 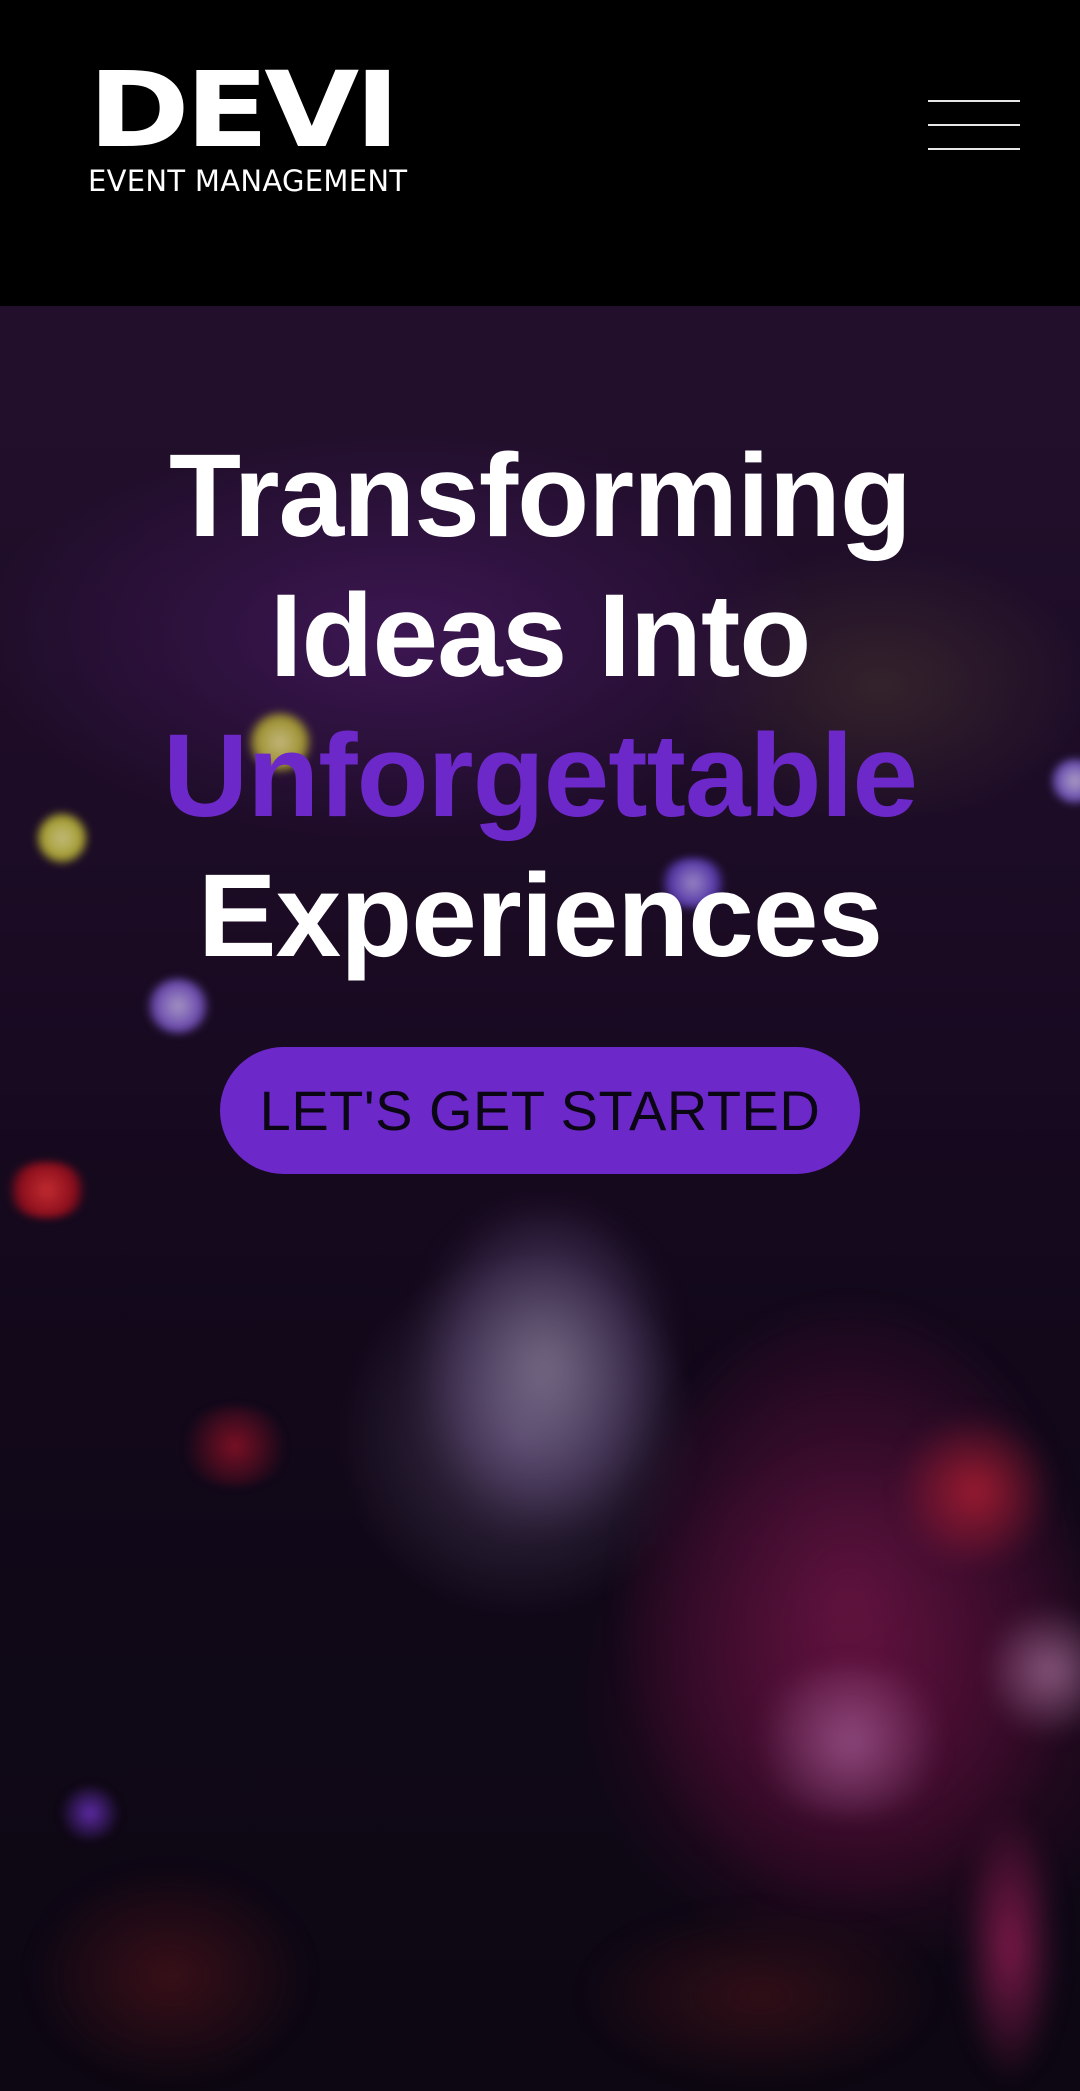 What do you see at coordinates (540, 1110) in the screenshot?
I see `get-started-button: LET'S GET STARTED` at bounding box center [540, 1110].